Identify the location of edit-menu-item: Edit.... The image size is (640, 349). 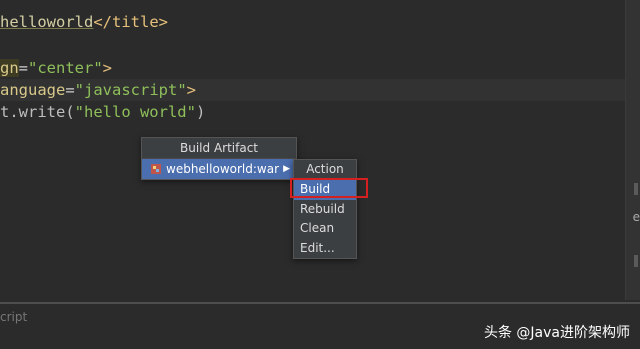
(325, 249).